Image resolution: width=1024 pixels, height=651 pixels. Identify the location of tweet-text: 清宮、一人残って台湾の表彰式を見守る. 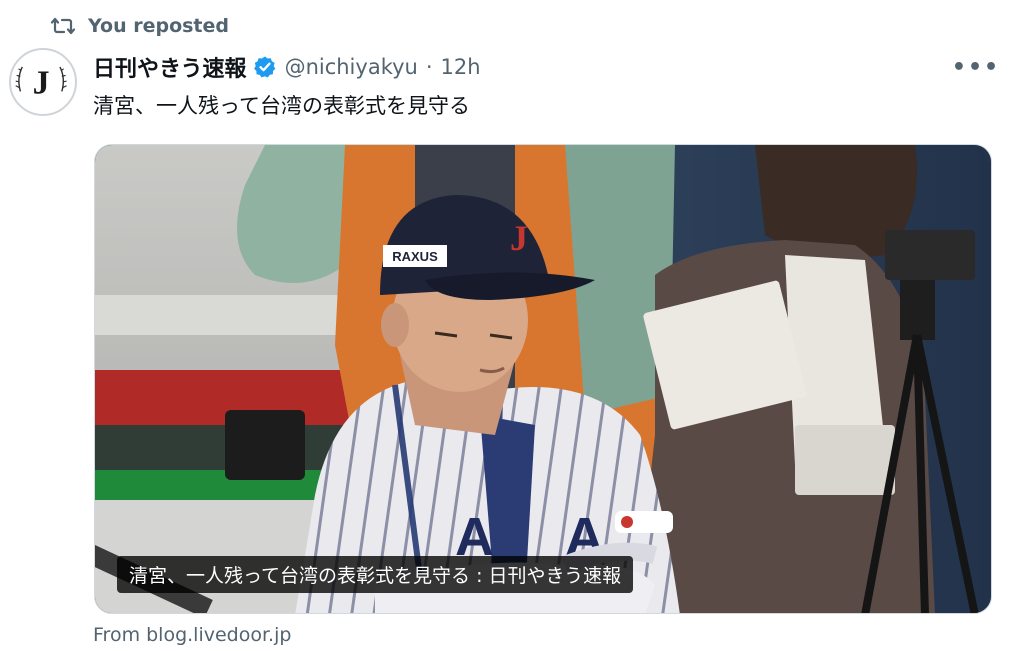
(281, 106).